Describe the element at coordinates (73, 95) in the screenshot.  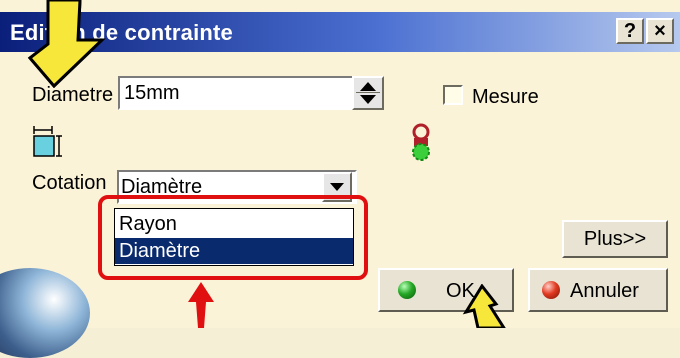
I see `diametre-label: Diametre` at that location.